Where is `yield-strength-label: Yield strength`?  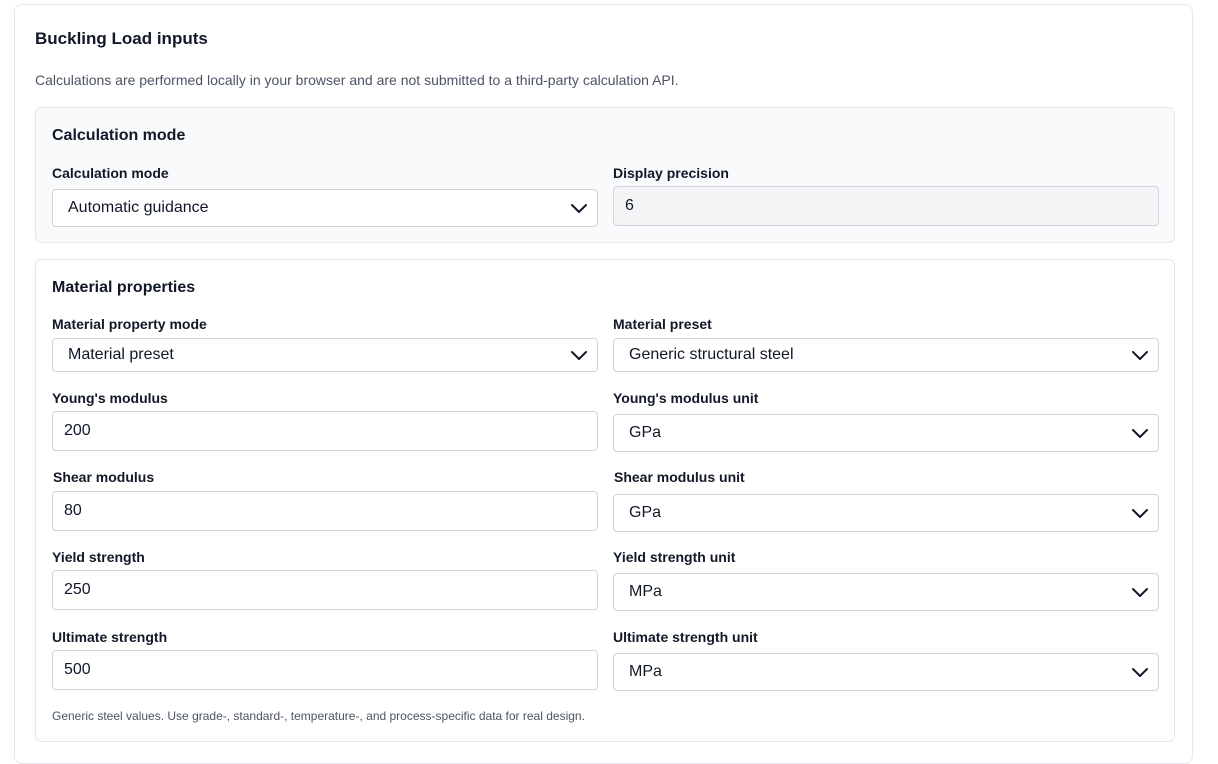 yield-strength-label: Yield strength is located at coordinates (98, 557).